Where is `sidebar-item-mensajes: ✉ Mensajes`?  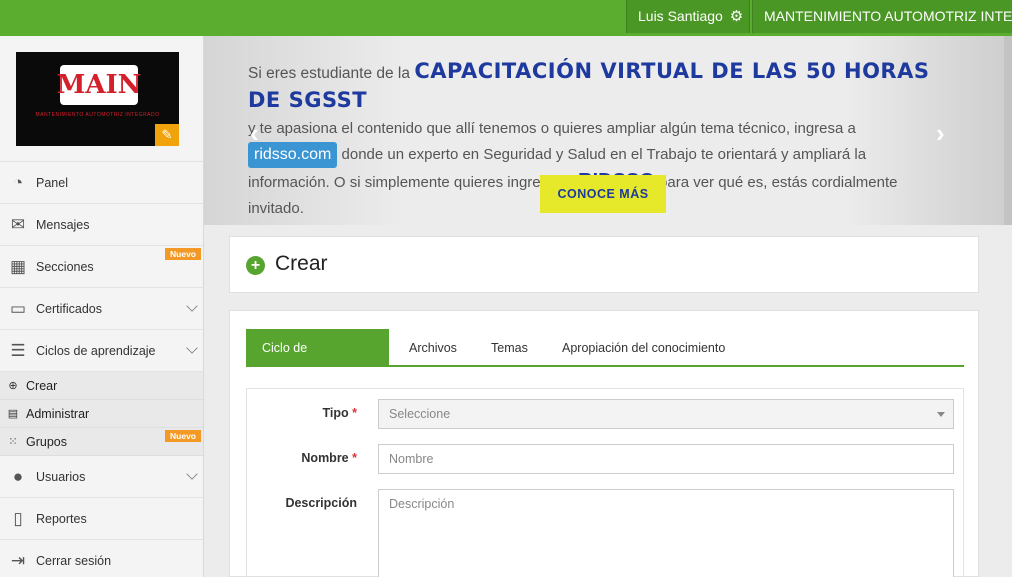 sidebar-item-mensajes: ✉ Mensajes is located at coordinates (101, 225).